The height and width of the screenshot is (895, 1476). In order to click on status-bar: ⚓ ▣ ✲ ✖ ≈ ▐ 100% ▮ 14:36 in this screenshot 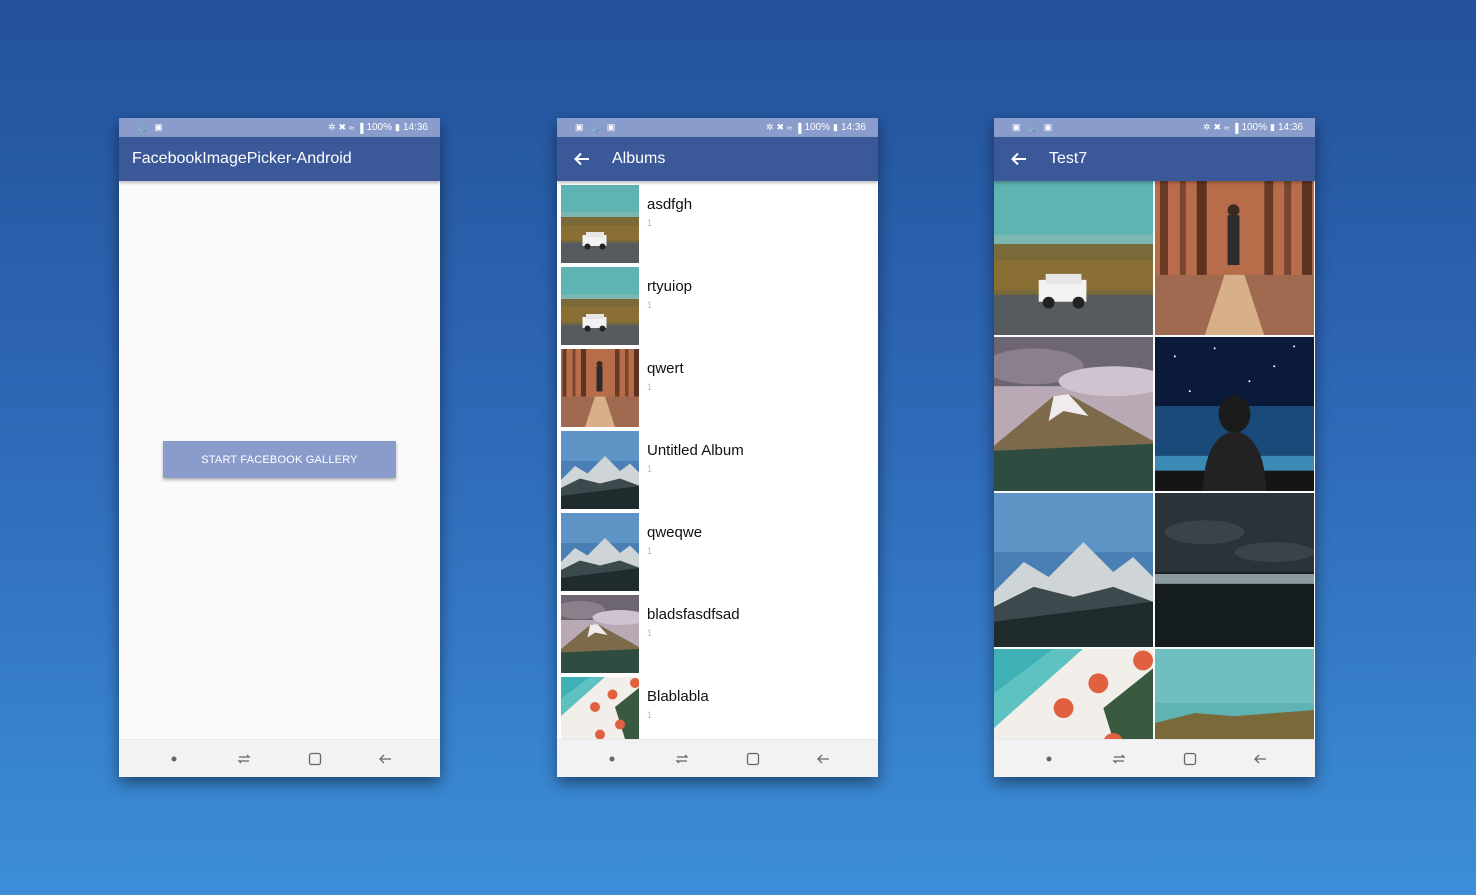, I will do `click(279, 127)`.